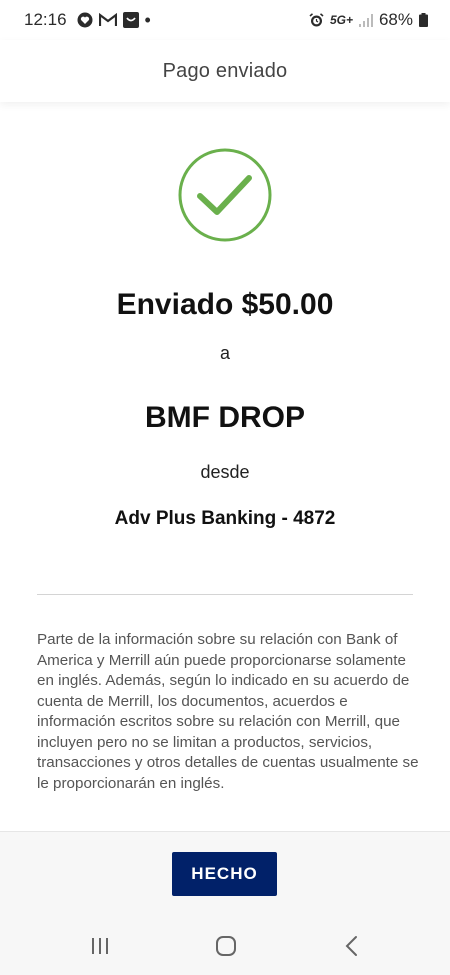  What do you see at coordinates (85, 20) in the screenshot?
I see `heart-icon` at bounding box center [85, 20].